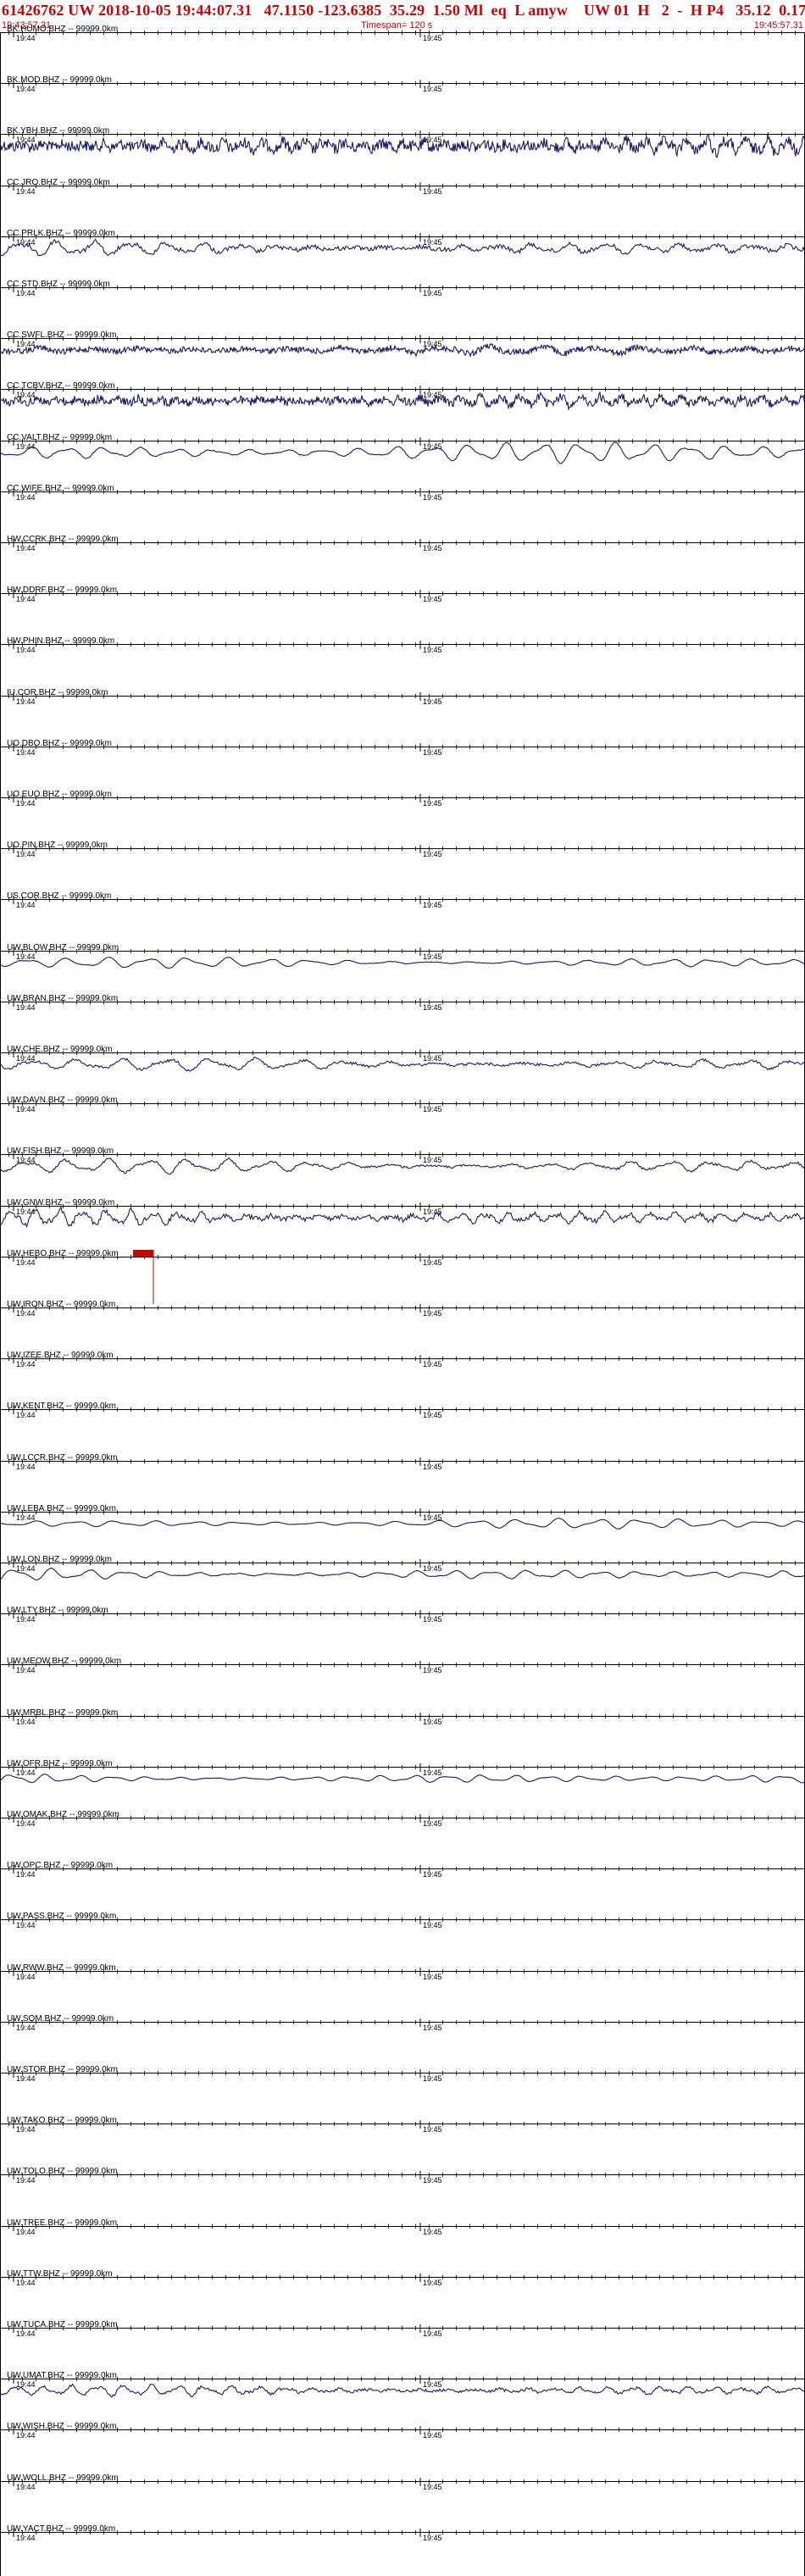  I want to click on channel-label: UW.LON.BHZ -- 99999.0km, so click(59, 1559).